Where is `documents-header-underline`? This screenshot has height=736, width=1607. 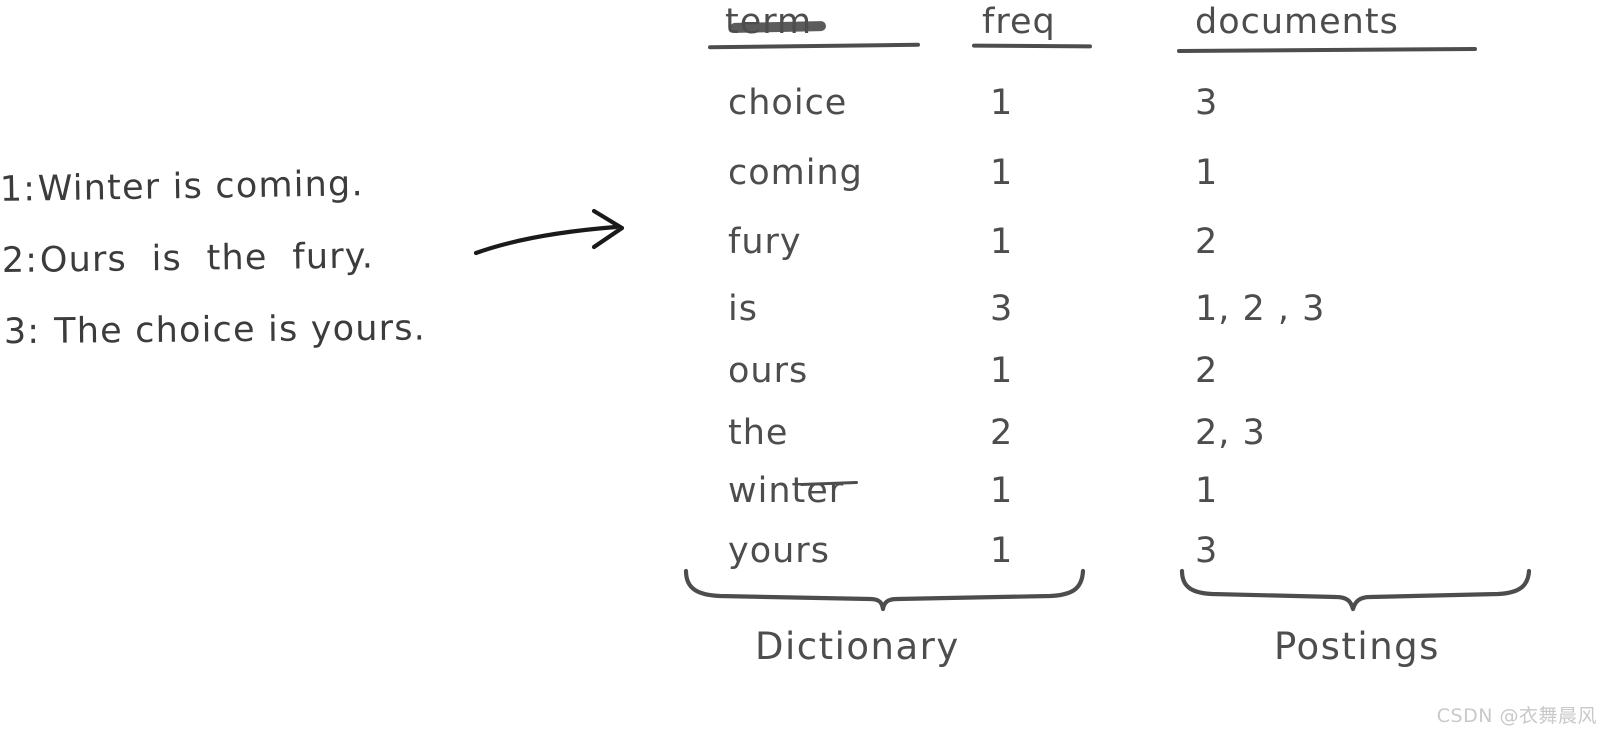 documents-header-underline is located at coordinates (1327, 50).